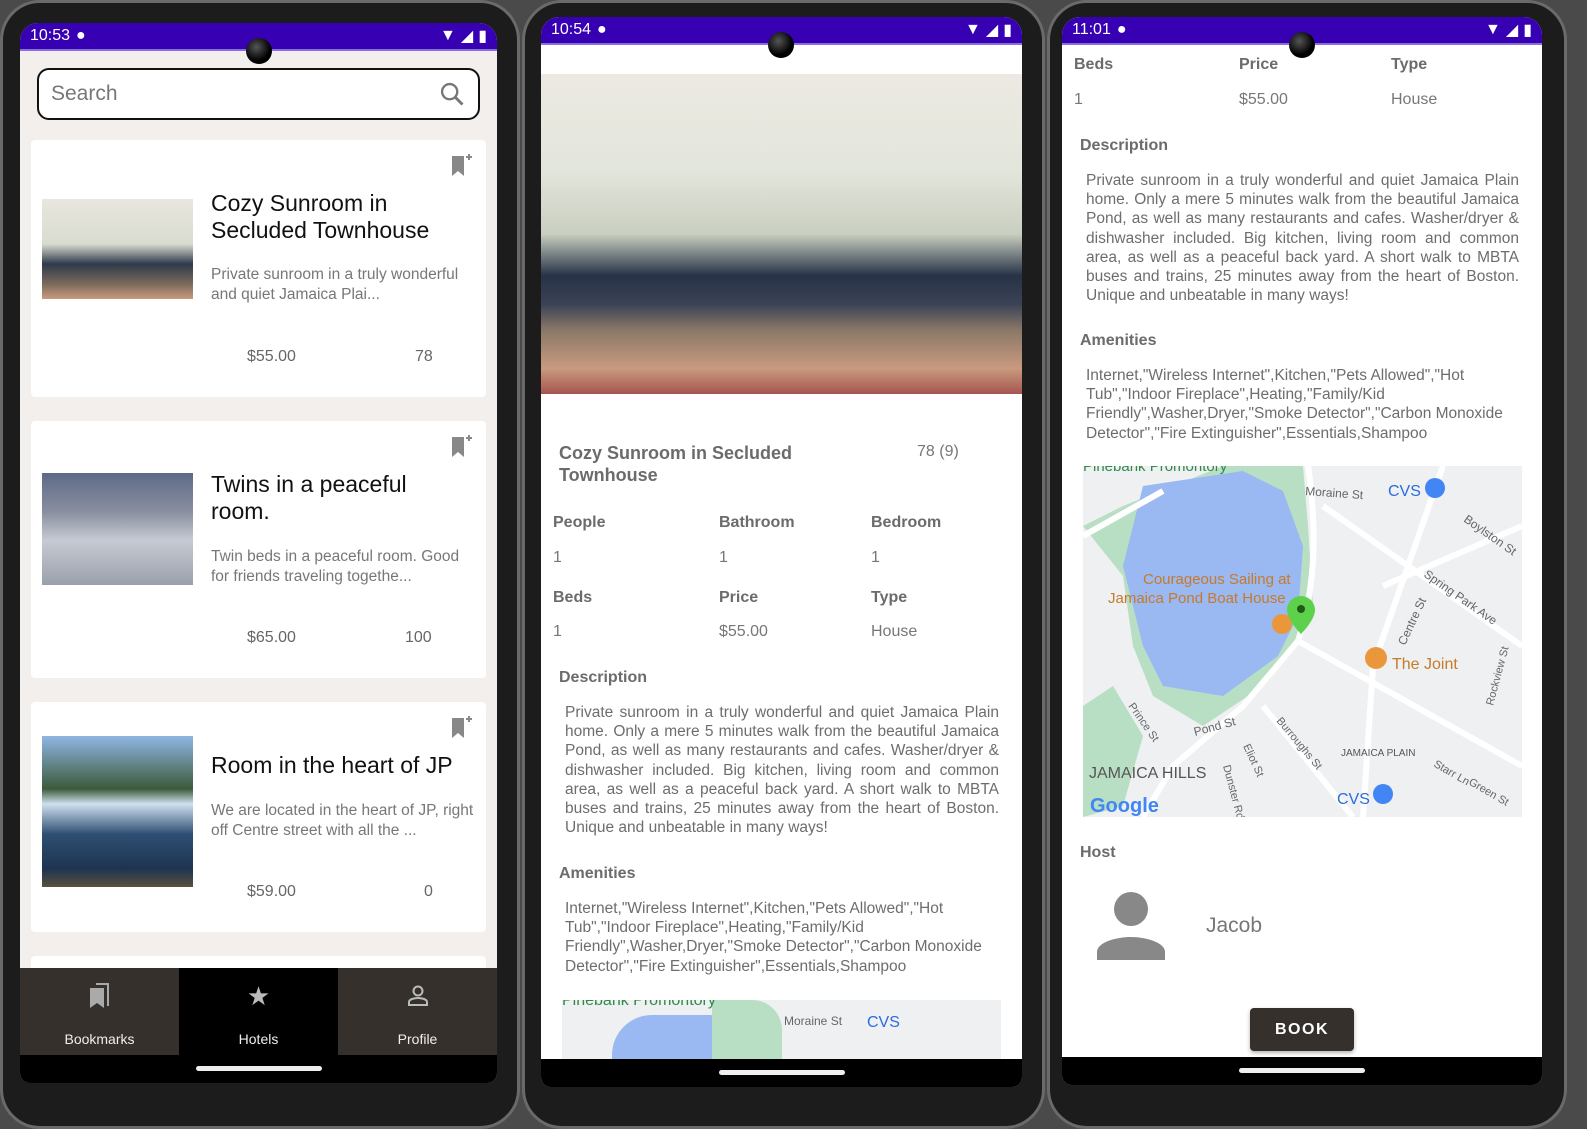 The image size is (1587, 1129). What do you see at coordinates (579, 522) in the screenshot?
I see `field-label: People` at bounding box center [579, 522].